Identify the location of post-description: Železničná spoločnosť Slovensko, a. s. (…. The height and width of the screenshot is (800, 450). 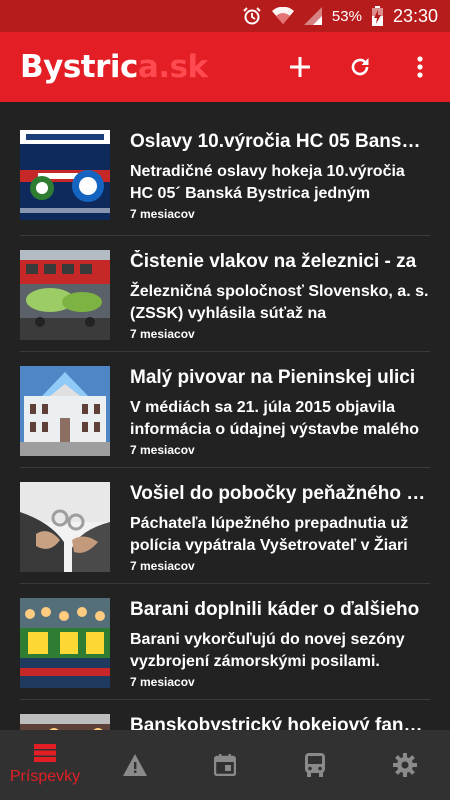
(279, 302).